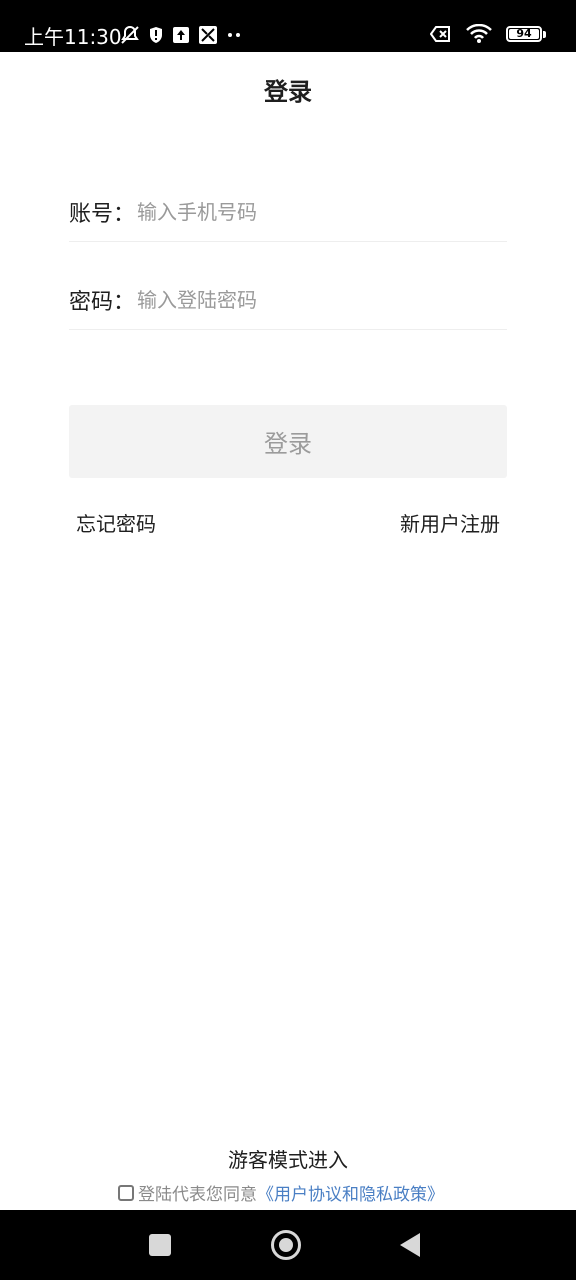 The image size is (576, 1280). I want to click on account-row: 账号：, so click(288, 212).